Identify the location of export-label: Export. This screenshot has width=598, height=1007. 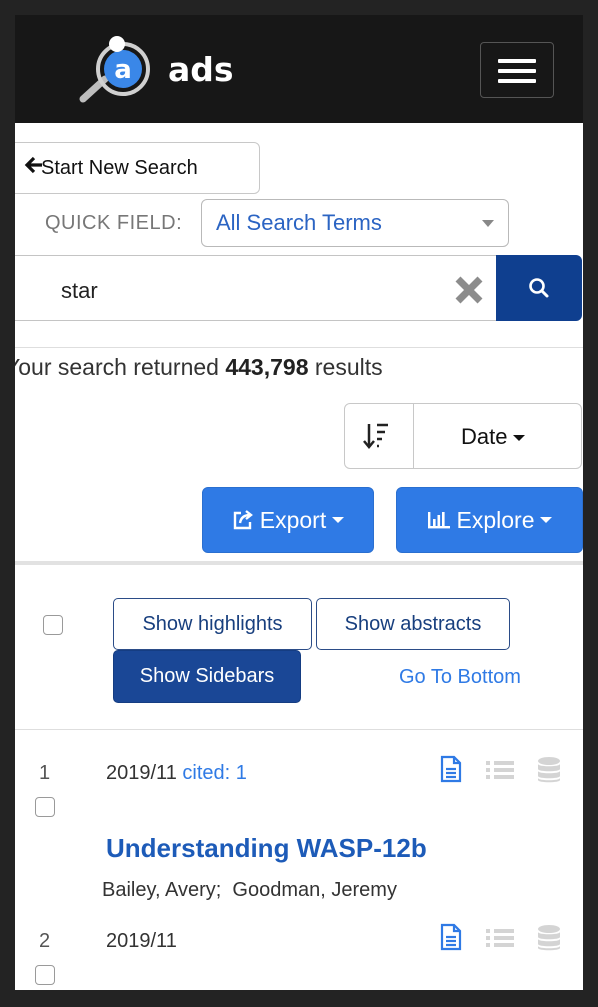
(293, 519).